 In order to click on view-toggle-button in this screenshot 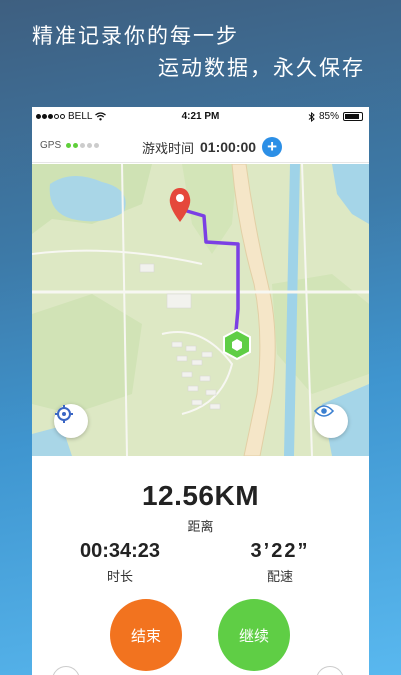, I will do `click(331, 421)`.